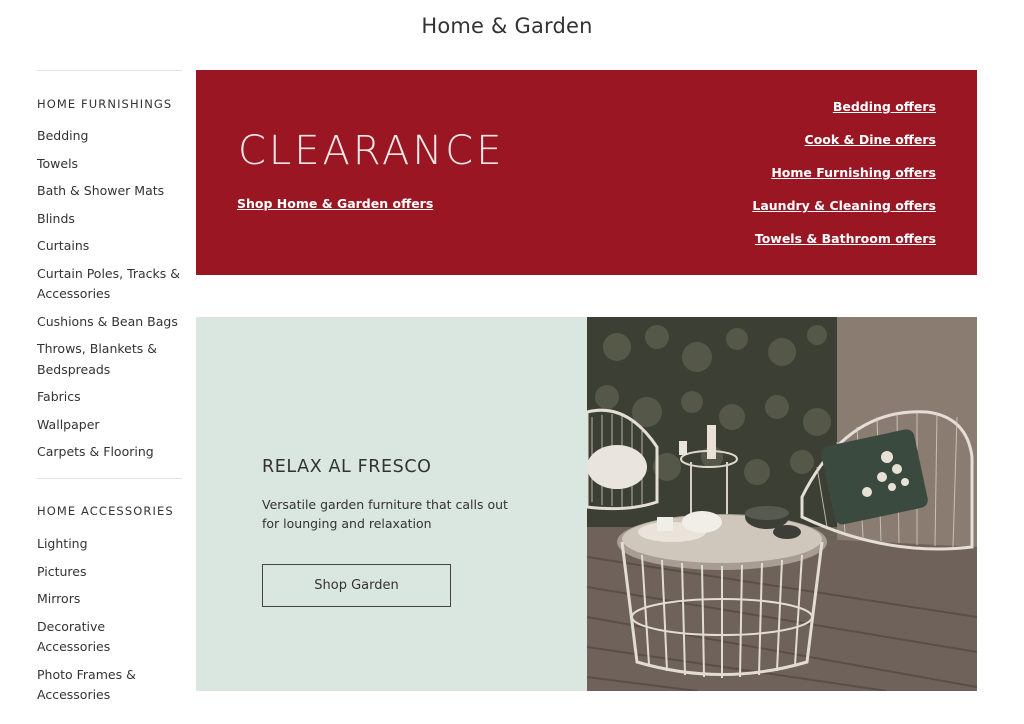  I want to click on sidebar-item-carpets-flooring: Carpets & Flooring, so click(109, 452).